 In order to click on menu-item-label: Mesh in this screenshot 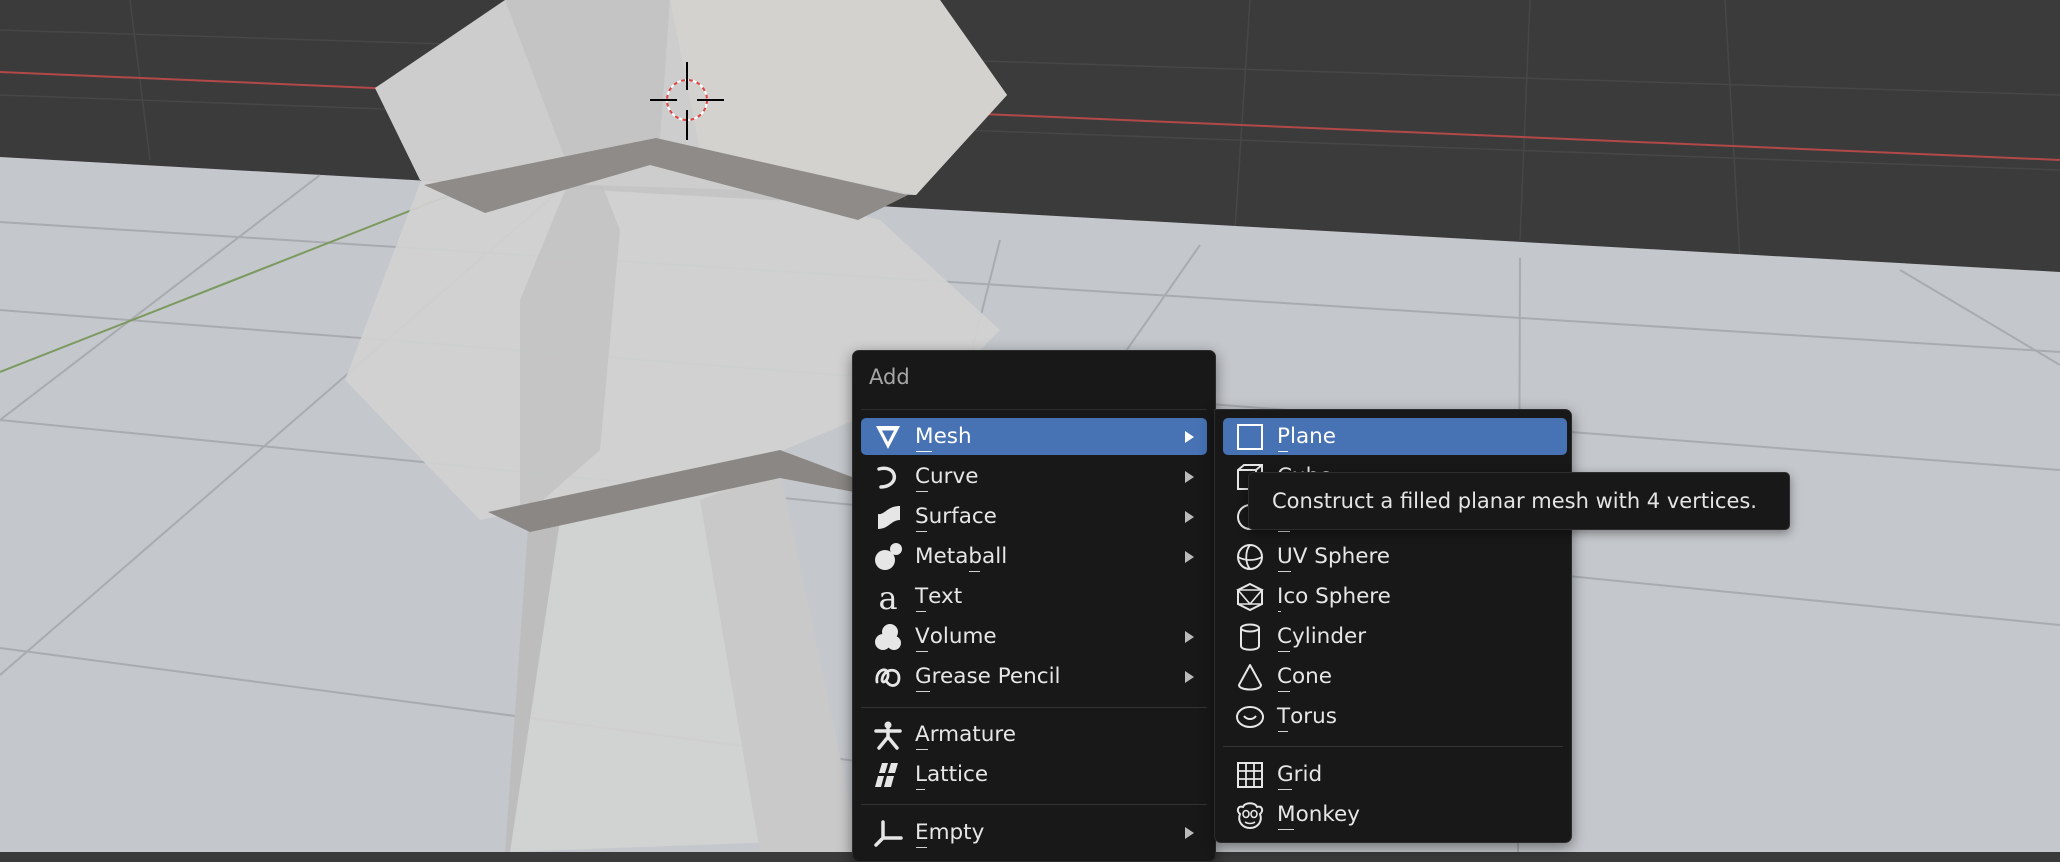, I will do `click(943, 438)`.